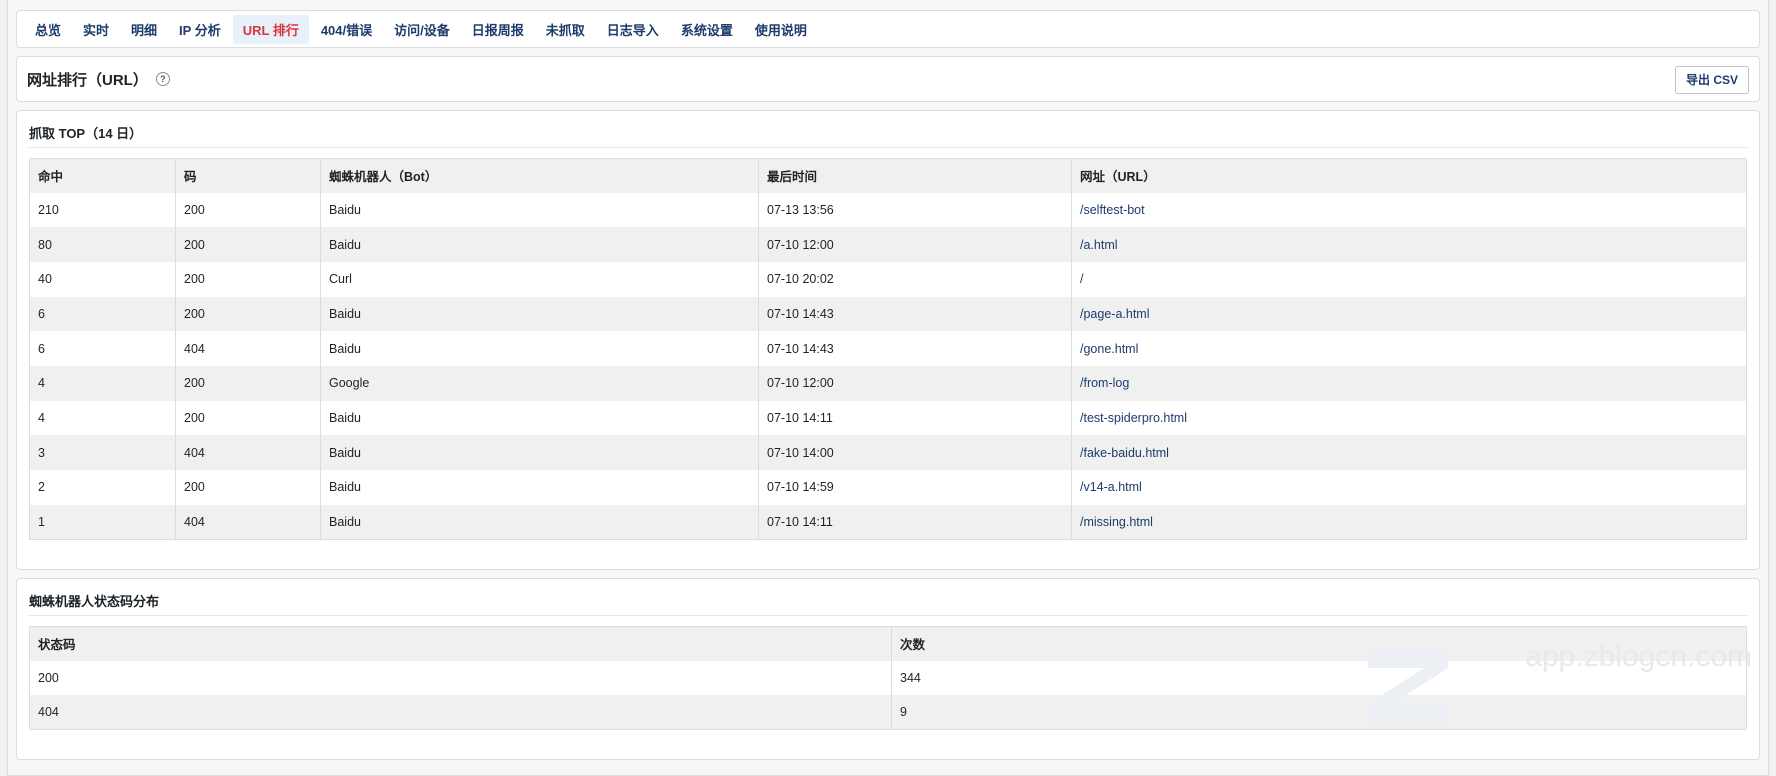 This screenshot has height=776, width=1776. I want to click on url-link: /gone.html, so click(1109, 349).